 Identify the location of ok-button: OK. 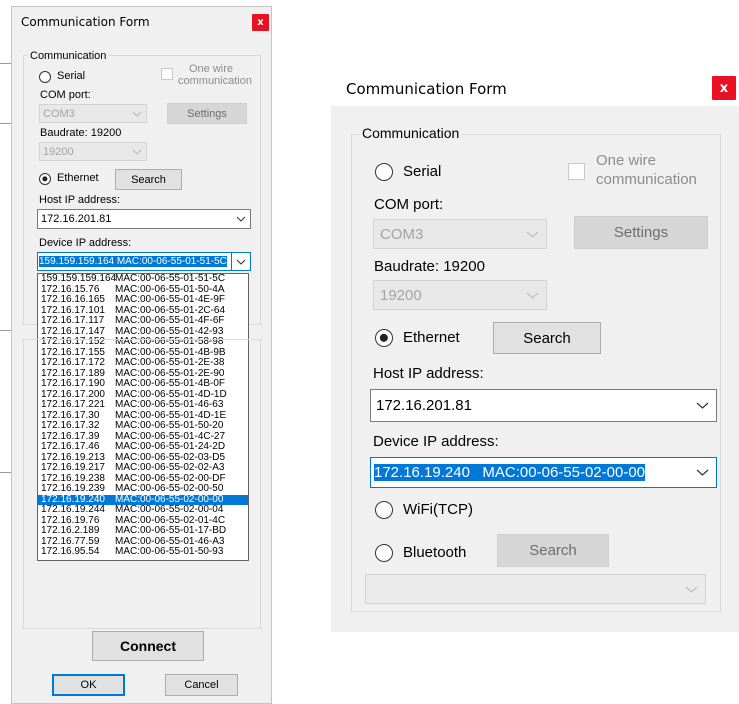
(88, 685).